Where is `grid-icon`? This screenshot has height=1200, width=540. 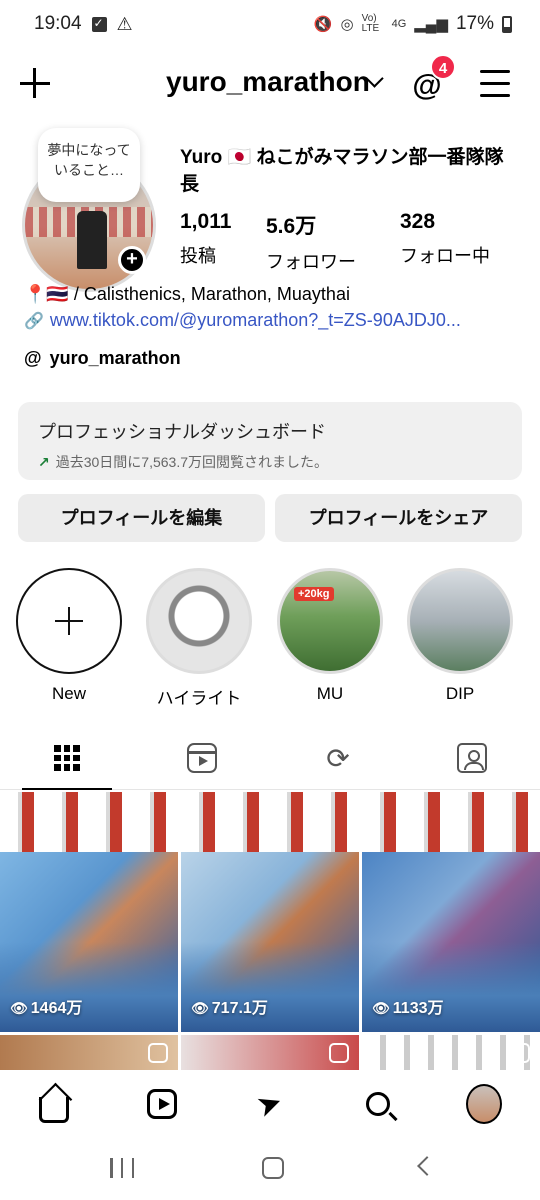
grid-icon is located at coordinates (67, 758).